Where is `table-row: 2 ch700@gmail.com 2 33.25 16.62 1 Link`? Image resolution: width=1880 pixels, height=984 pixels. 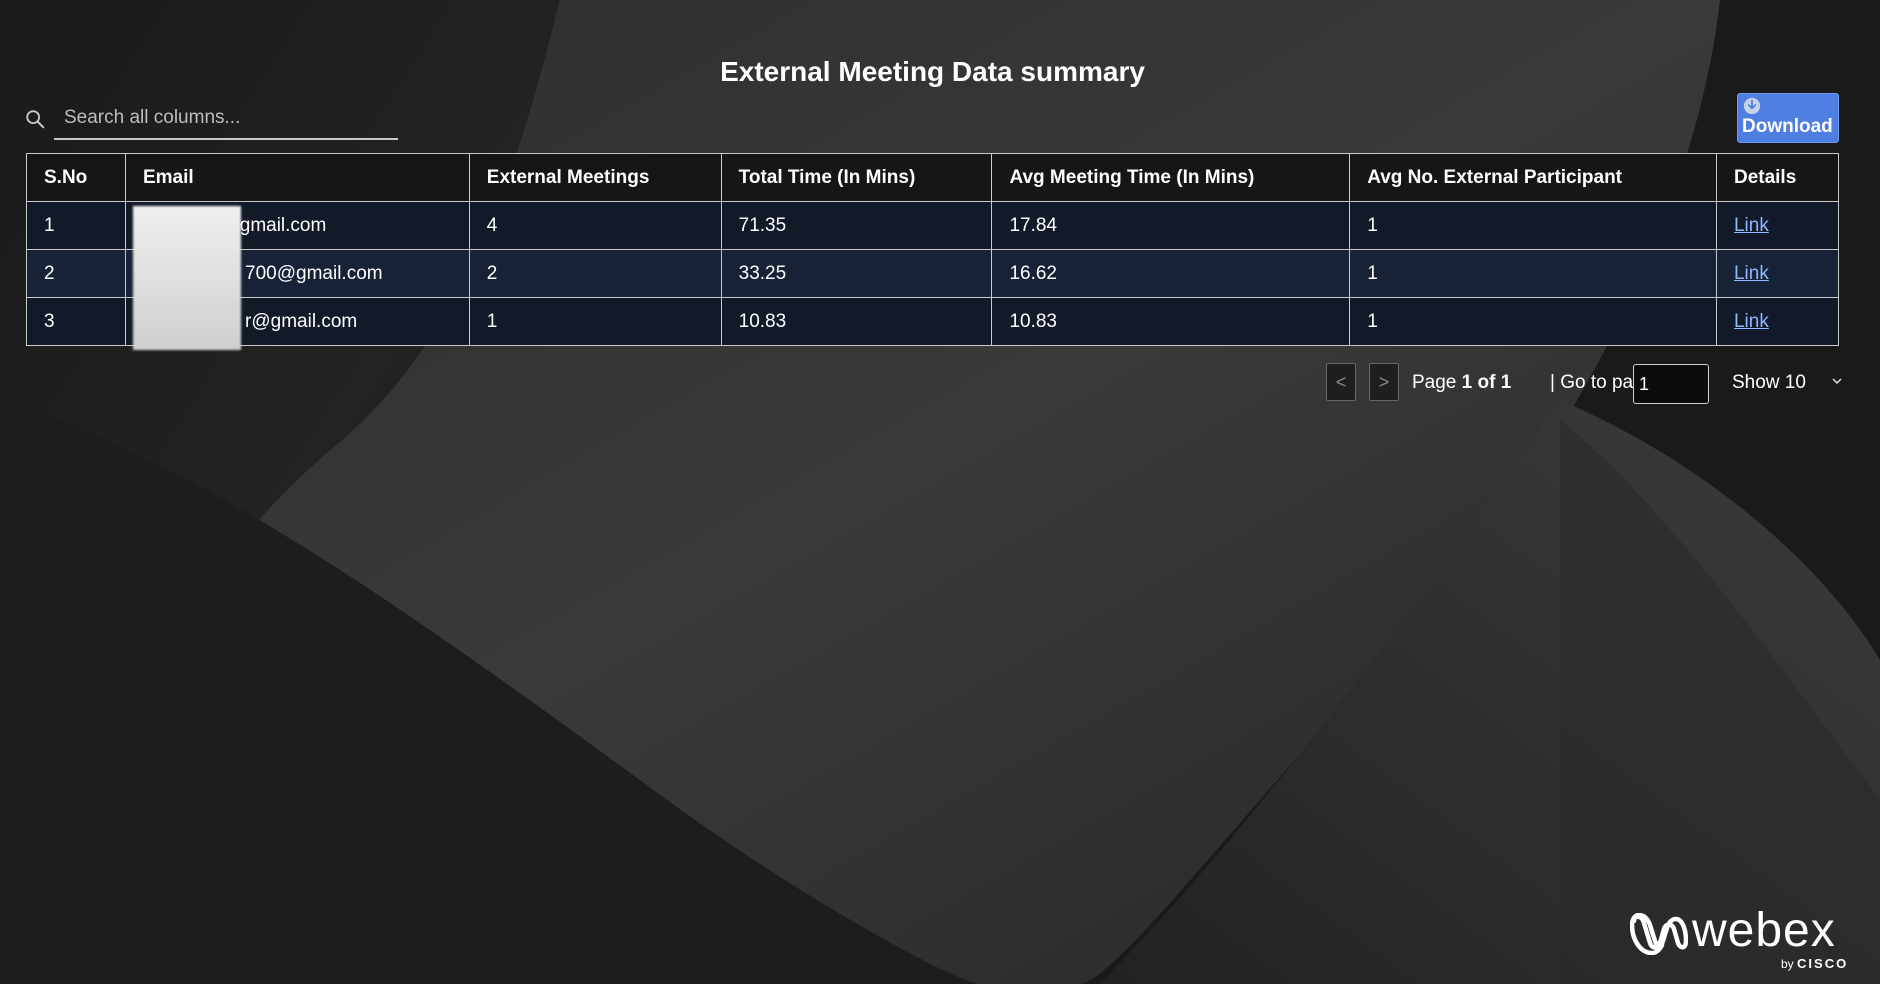
table-row: 2 ch700@gmail.com 2 33.25 16.62 1 Link is located at coordinates (933, 273).